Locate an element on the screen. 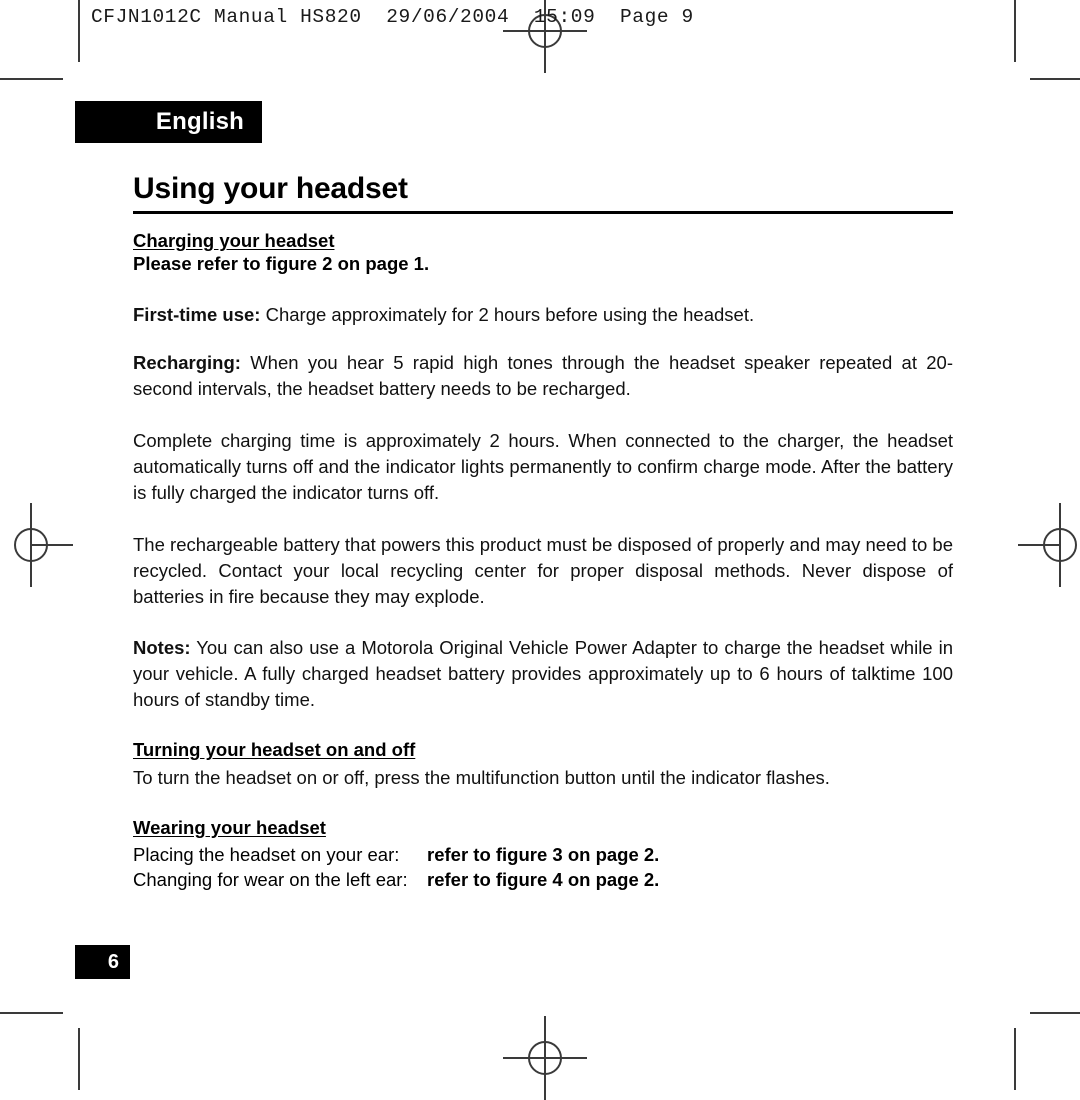 Image resolution: width=1080 pixels, height=1100 pixels. charging-heading: Charging your headset is located at coordinates (234, 240).